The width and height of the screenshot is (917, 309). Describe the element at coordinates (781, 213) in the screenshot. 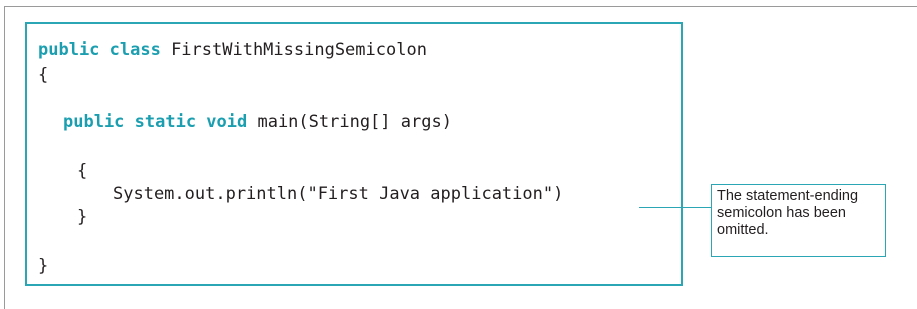

I see `callout-line-2: semicolon has been` at that location.